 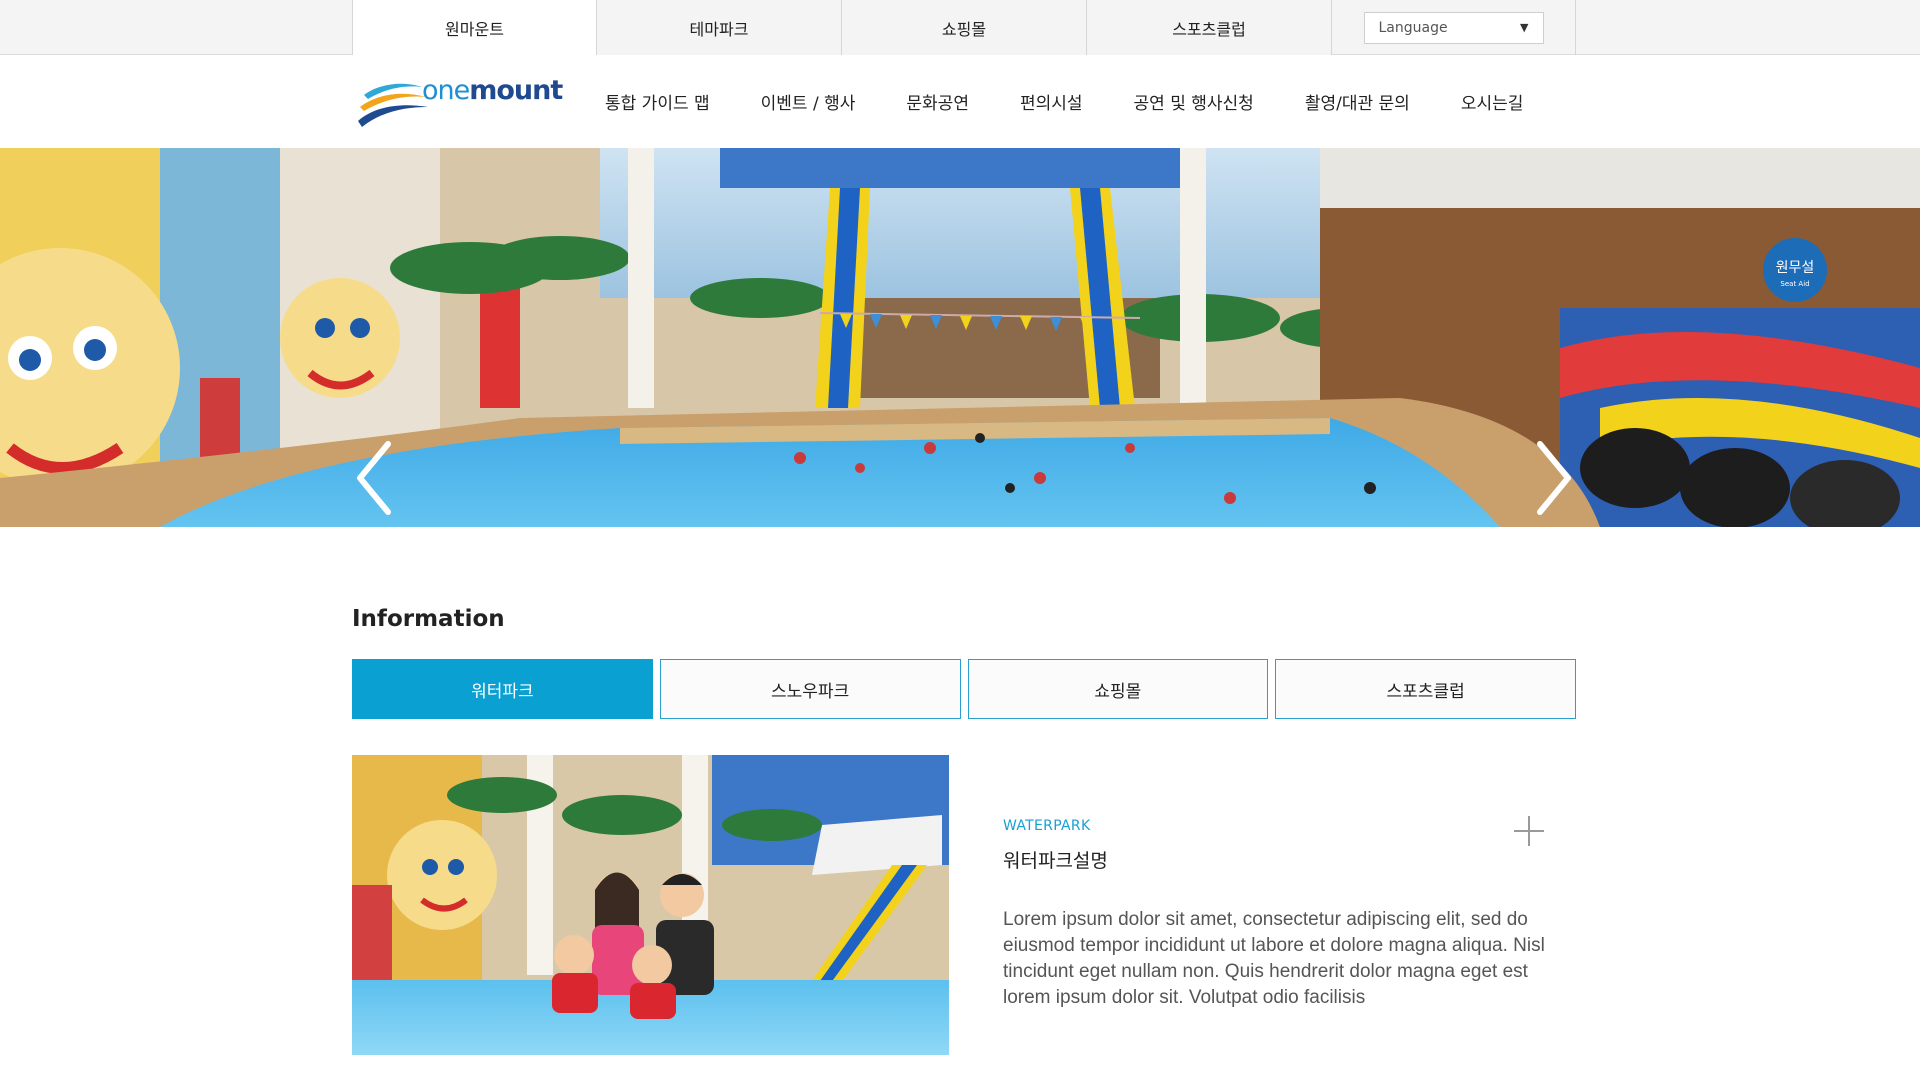 What do you see at coordinates (810, 689) in the screenshot?
I see `info-tab-snowpark: 스노우파크` at bounding box center [810, 689].